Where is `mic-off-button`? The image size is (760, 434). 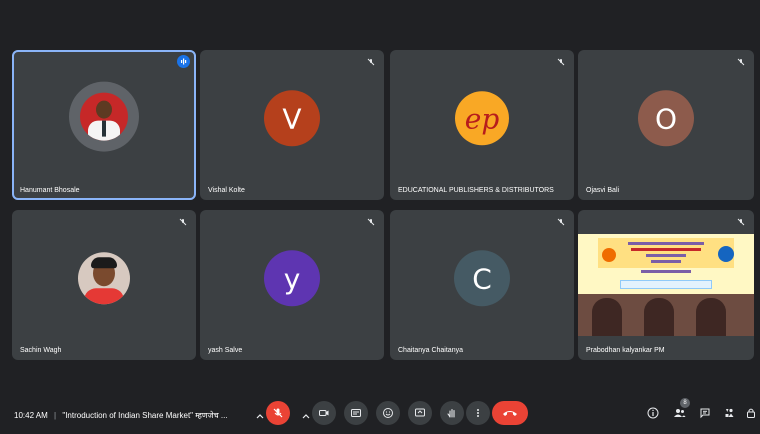
mic-off-button is located at coordinates (278, 413).